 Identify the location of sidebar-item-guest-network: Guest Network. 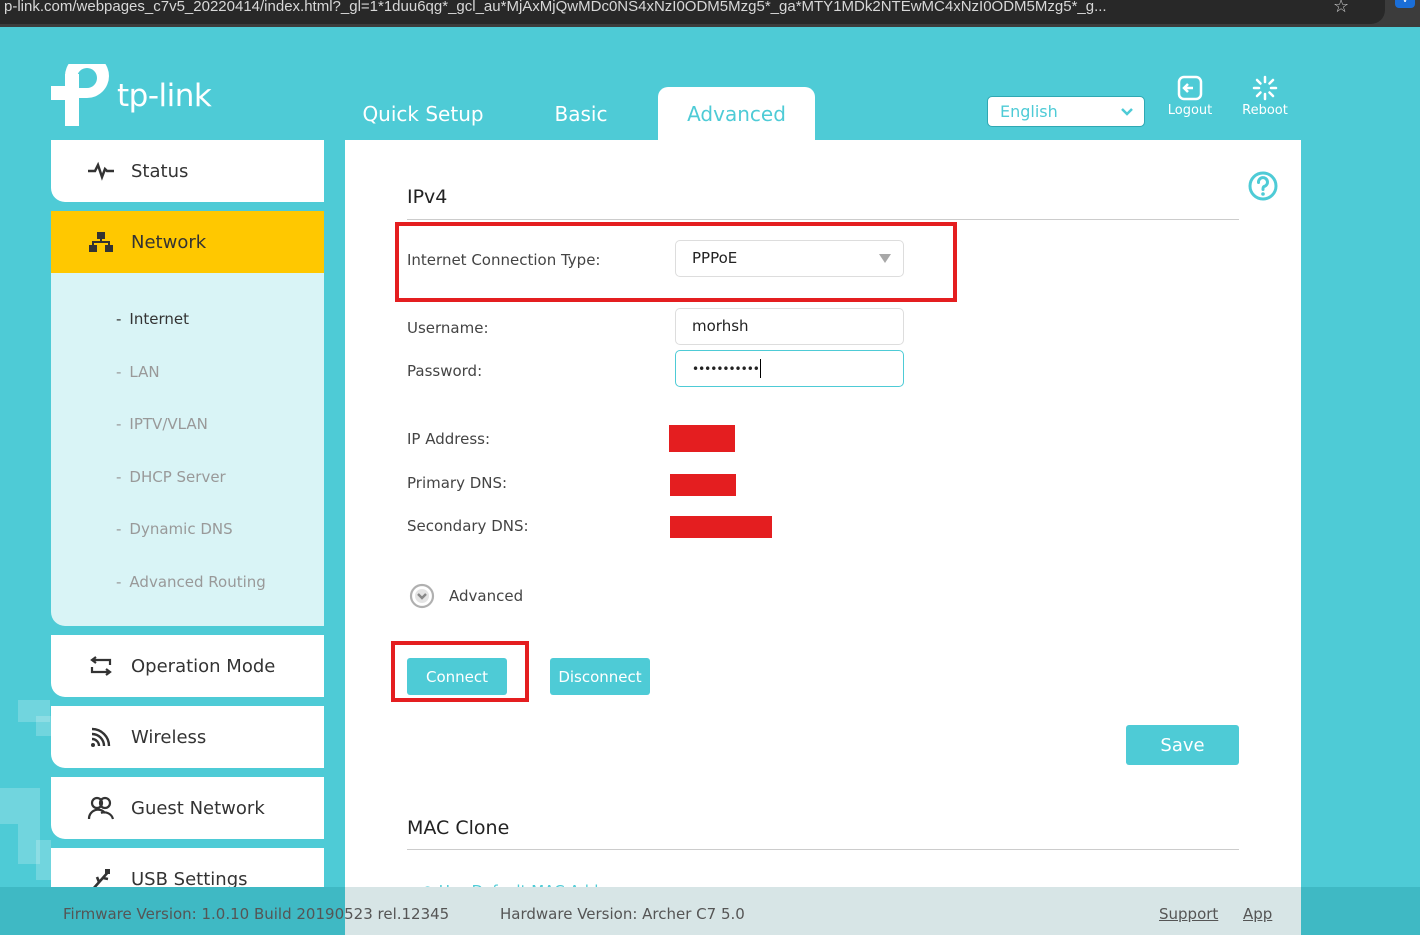
(187, 808).